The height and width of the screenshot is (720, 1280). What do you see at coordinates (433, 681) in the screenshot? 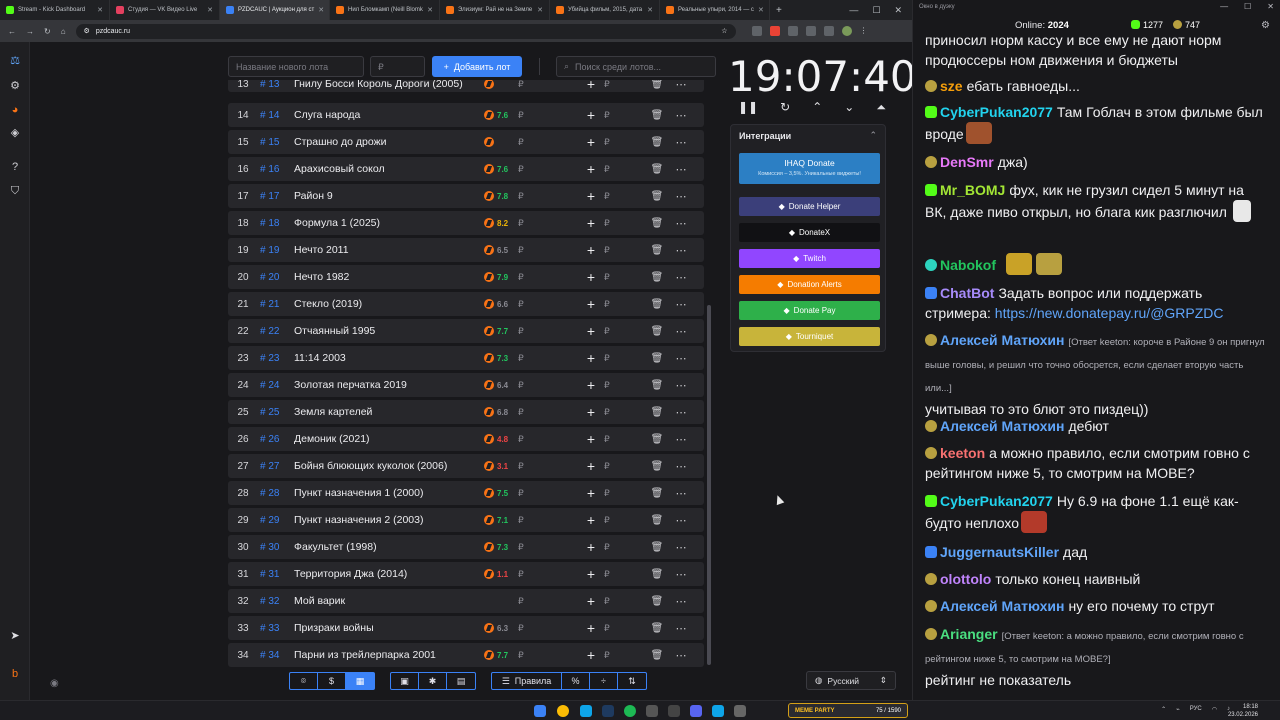
I see `bug-icon: ✱` at bounding box center [433, 681].